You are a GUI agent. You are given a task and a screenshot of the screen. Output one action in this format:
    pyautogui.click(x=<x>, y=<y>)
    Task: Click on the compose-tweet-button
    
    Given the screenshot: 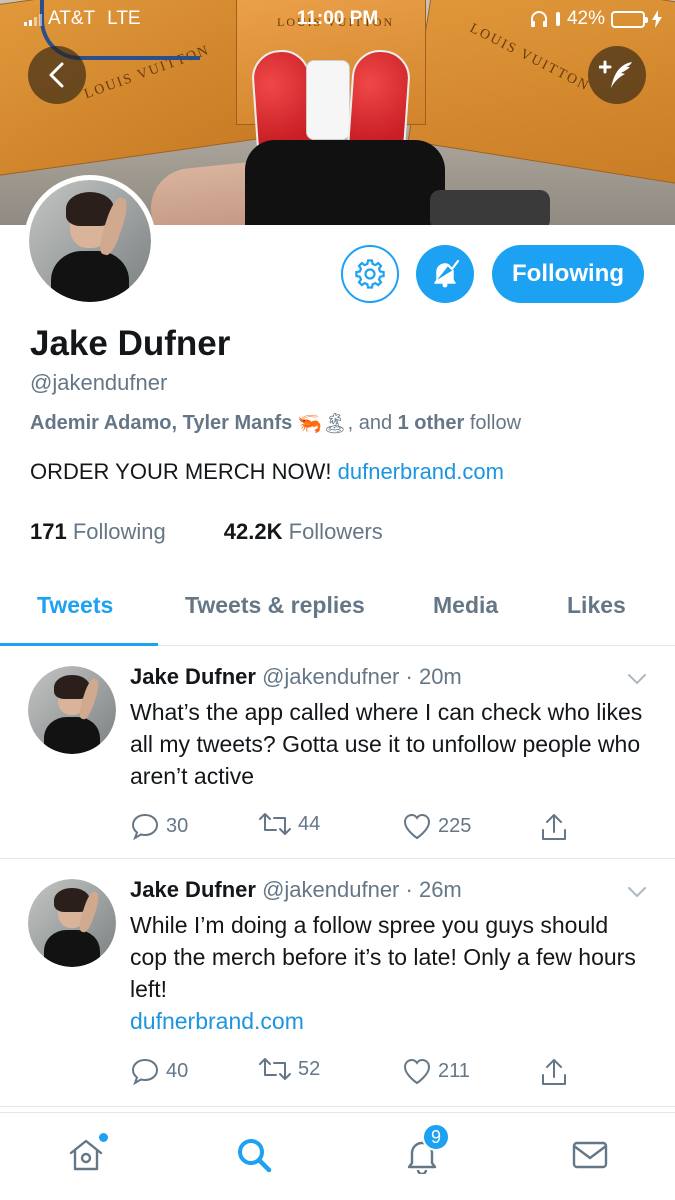 What is the action you would take?
    pyautogui.click(x=617, y=75)
    